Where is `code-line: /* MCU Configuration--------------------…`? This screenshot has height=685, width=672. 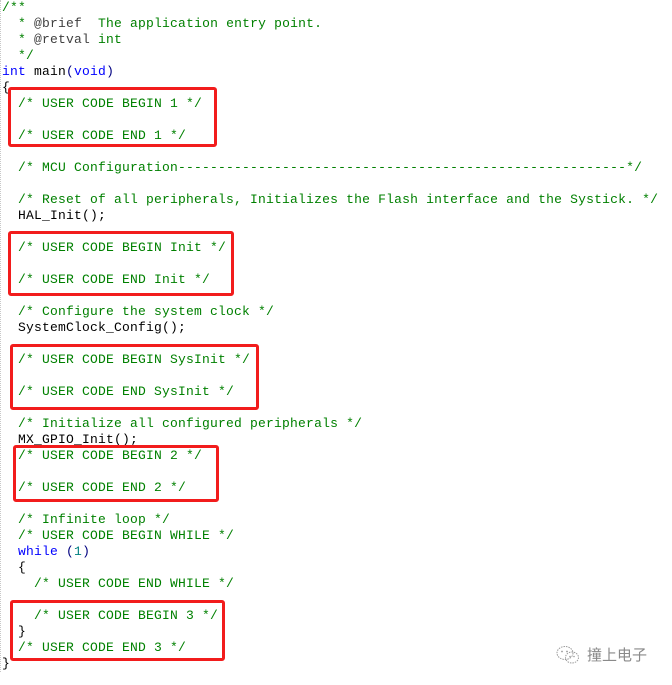 code-line: /* MCU Configuration--------------------… is located at coordinates (330, 168).